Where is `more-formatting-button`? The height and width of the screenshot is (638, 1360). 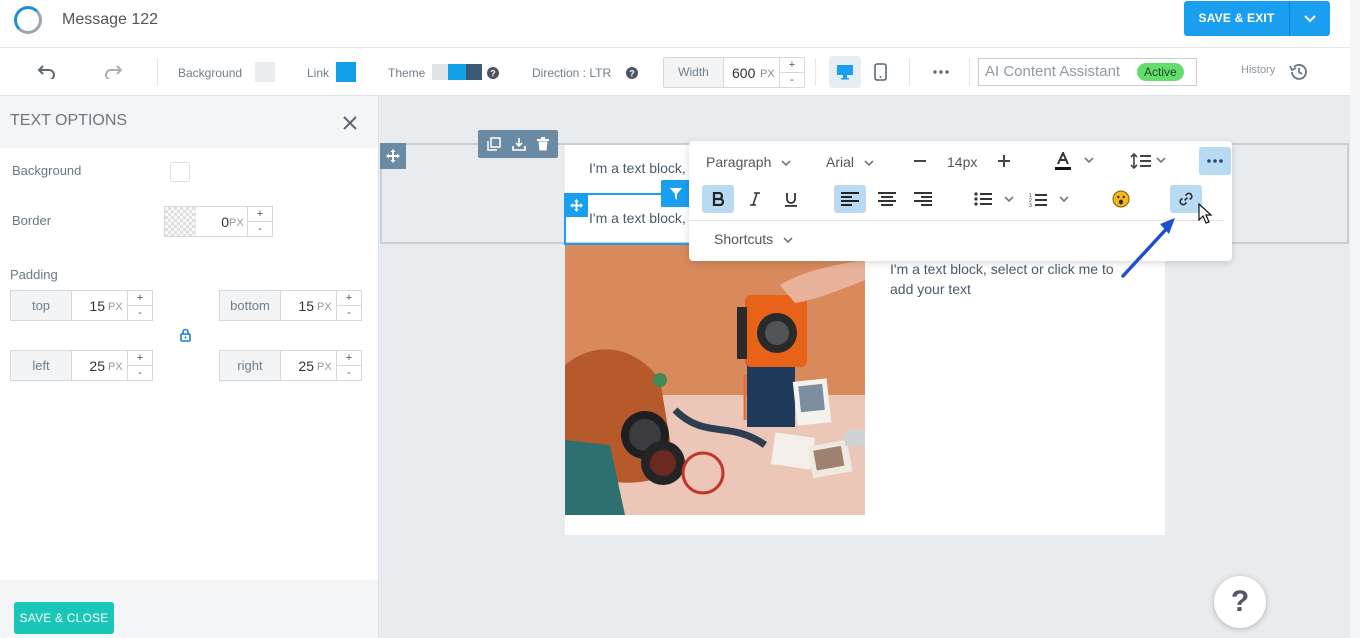
more-formatting-button is located at coordinates (1215, 161).